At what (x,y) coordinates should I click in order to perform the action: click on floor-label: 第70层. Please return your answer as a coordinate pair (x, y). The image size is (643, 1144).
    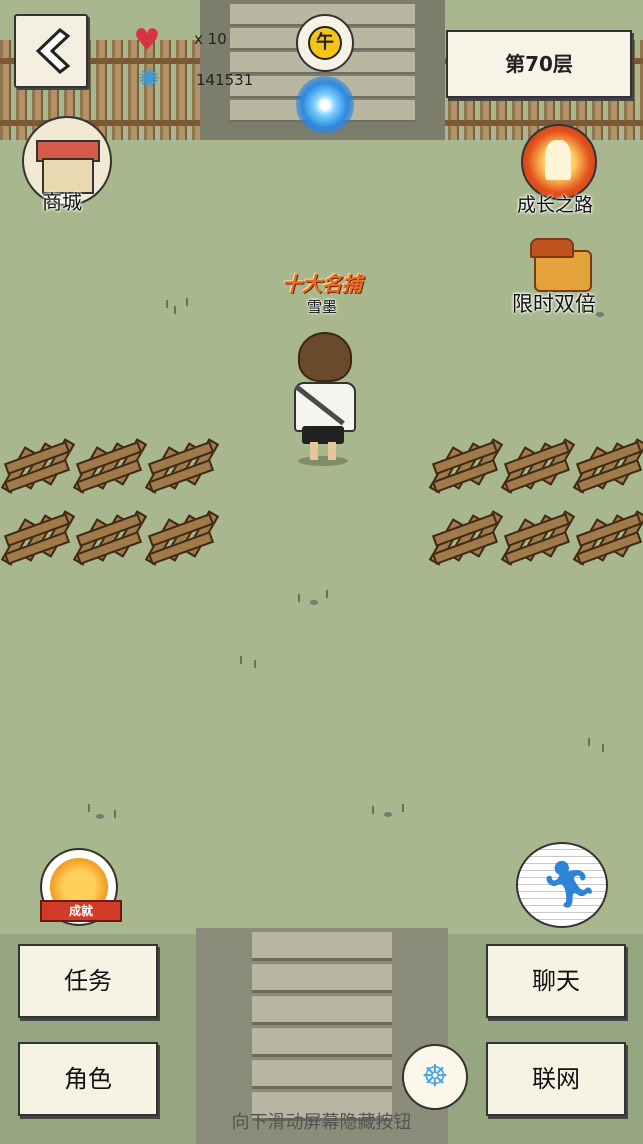
    Looking at the image, I should click on (539, 64).